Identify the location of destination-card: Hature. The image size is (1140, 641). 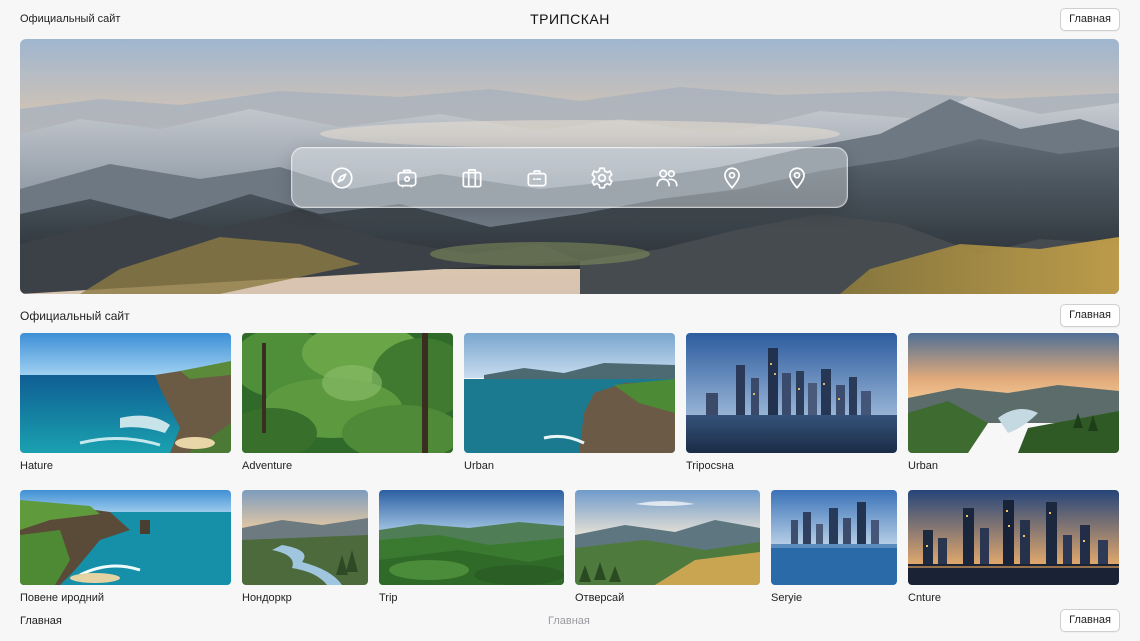
(125, 402).